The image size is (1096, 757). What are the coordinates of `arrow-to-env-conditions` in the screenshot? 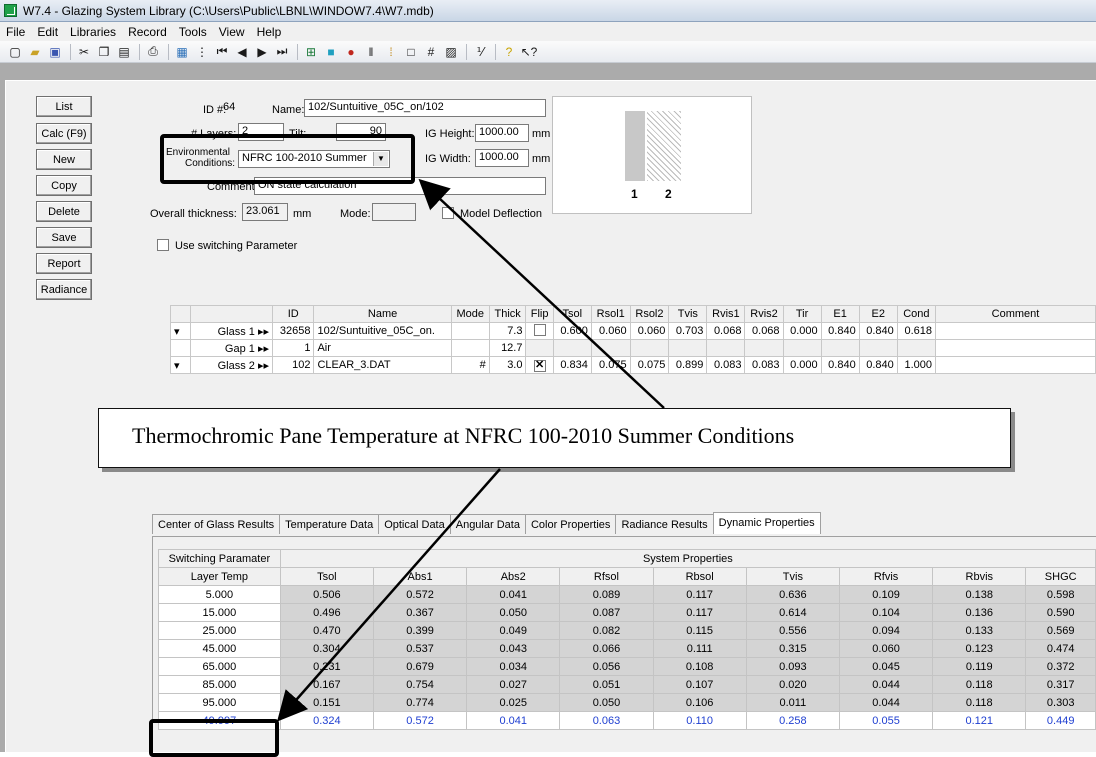 It's located at (541, 293).